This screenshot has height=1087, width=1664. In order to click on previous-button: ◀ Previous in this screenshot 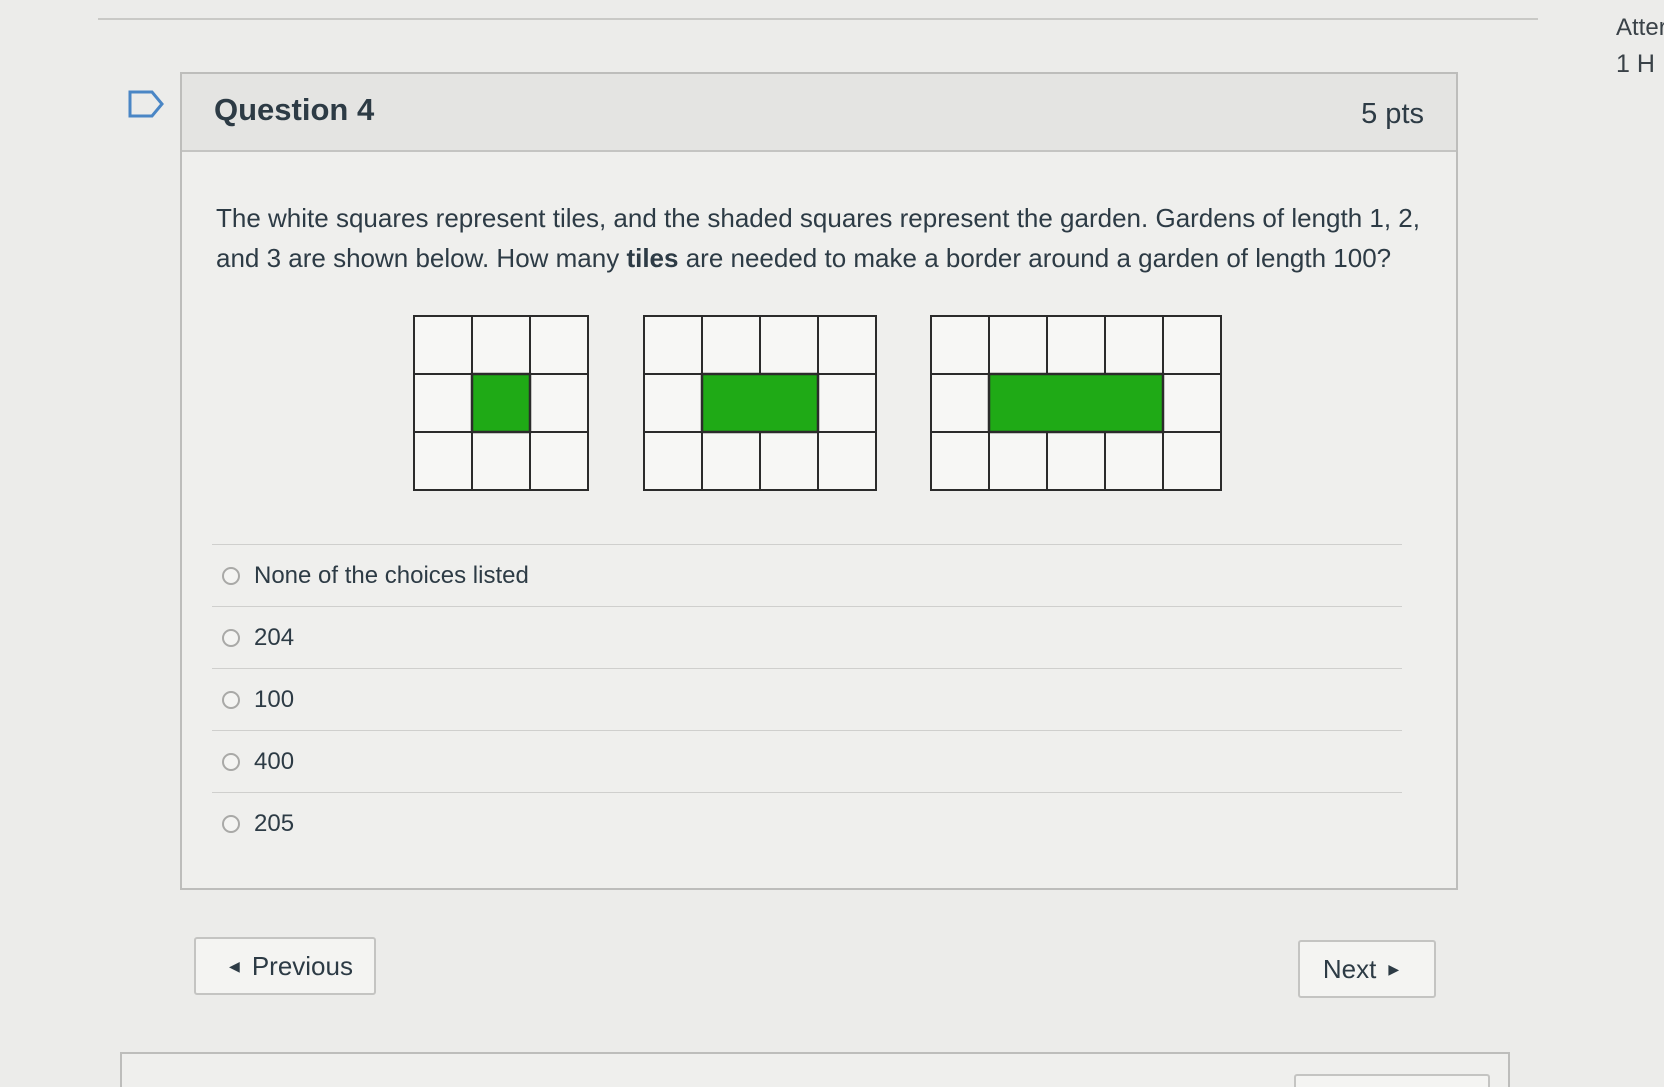, I will do `click(285, 966)`.